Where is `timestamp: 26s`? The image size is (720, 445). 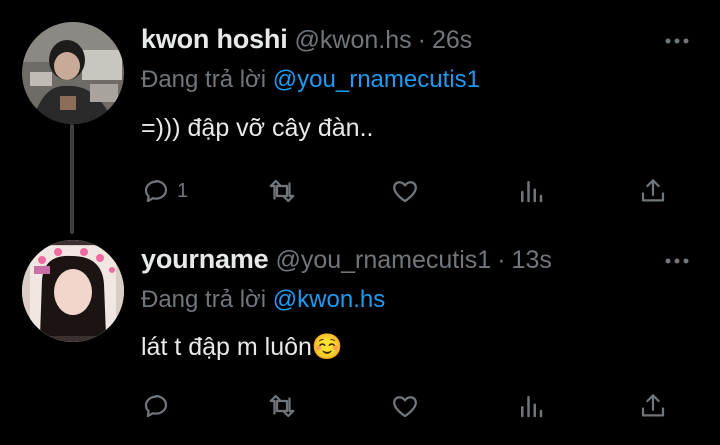 timestamp: 26s is located at coordinates (452, 40).